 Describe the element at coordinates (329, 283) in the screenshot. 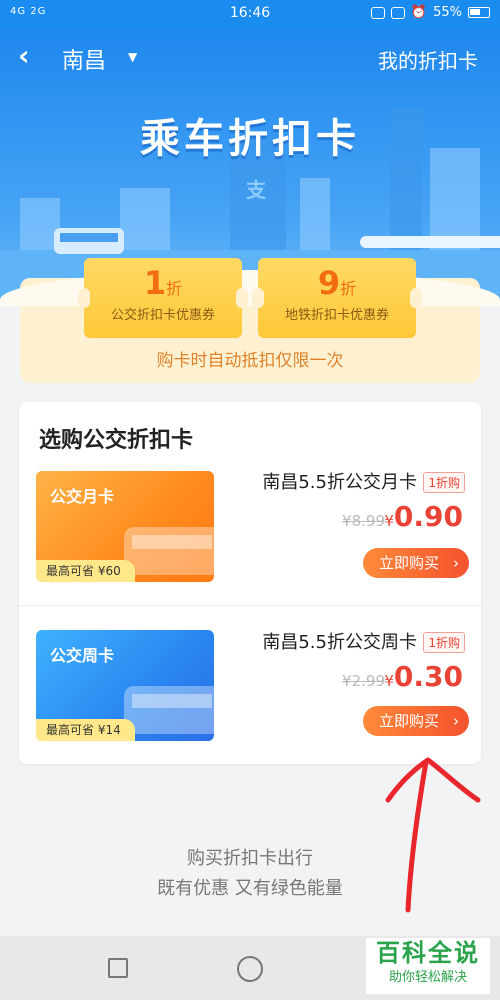

I see `coupon-discount: 9` at that location.